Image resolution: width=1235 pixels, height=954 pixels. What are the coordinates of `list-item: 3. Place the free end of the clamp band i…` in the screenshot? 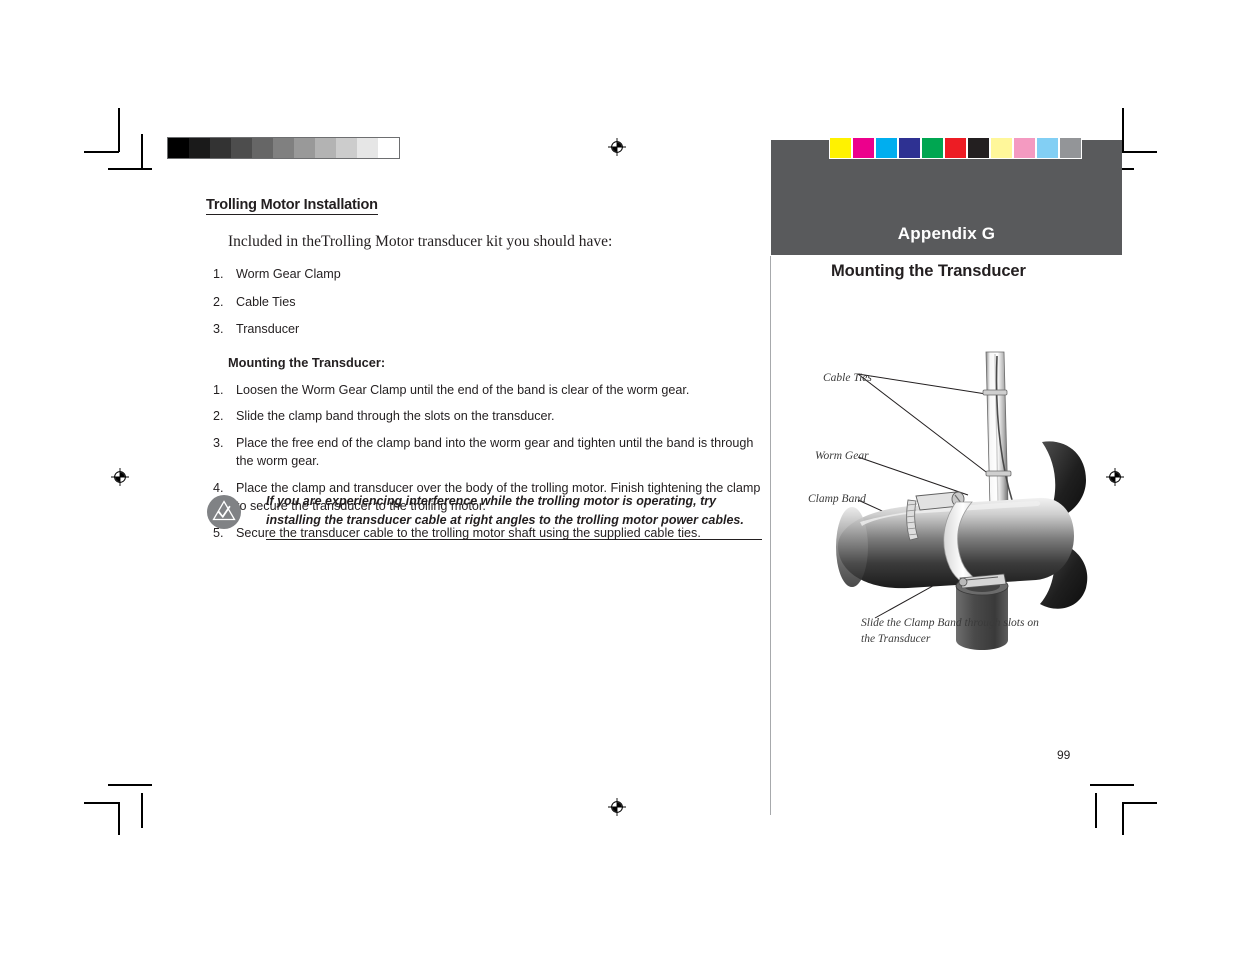 It's located at (484, 452).